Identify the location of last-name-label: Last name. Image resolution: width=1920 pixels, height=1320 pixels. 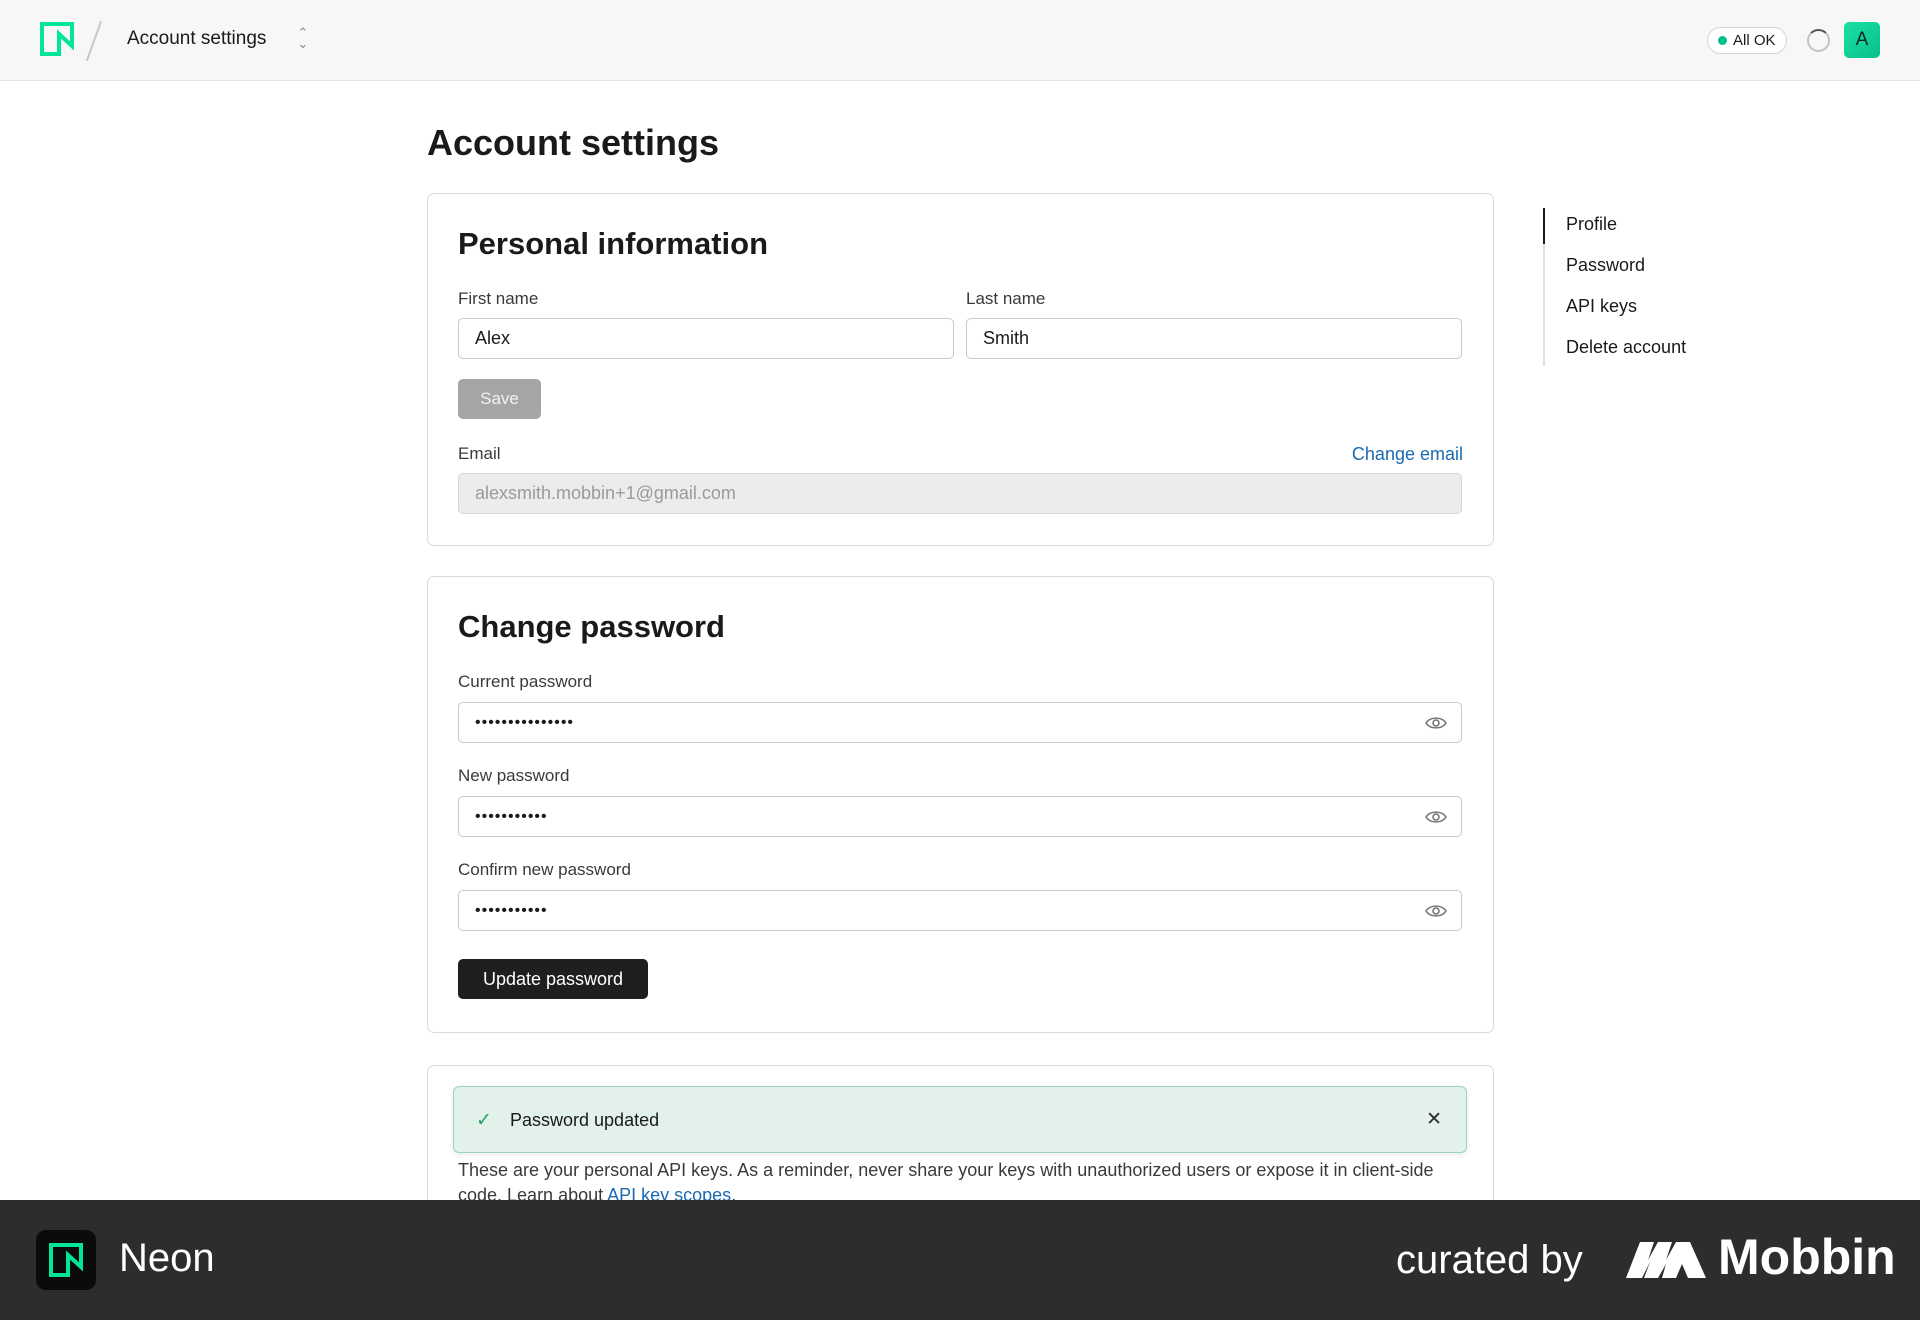
(1006, 298).